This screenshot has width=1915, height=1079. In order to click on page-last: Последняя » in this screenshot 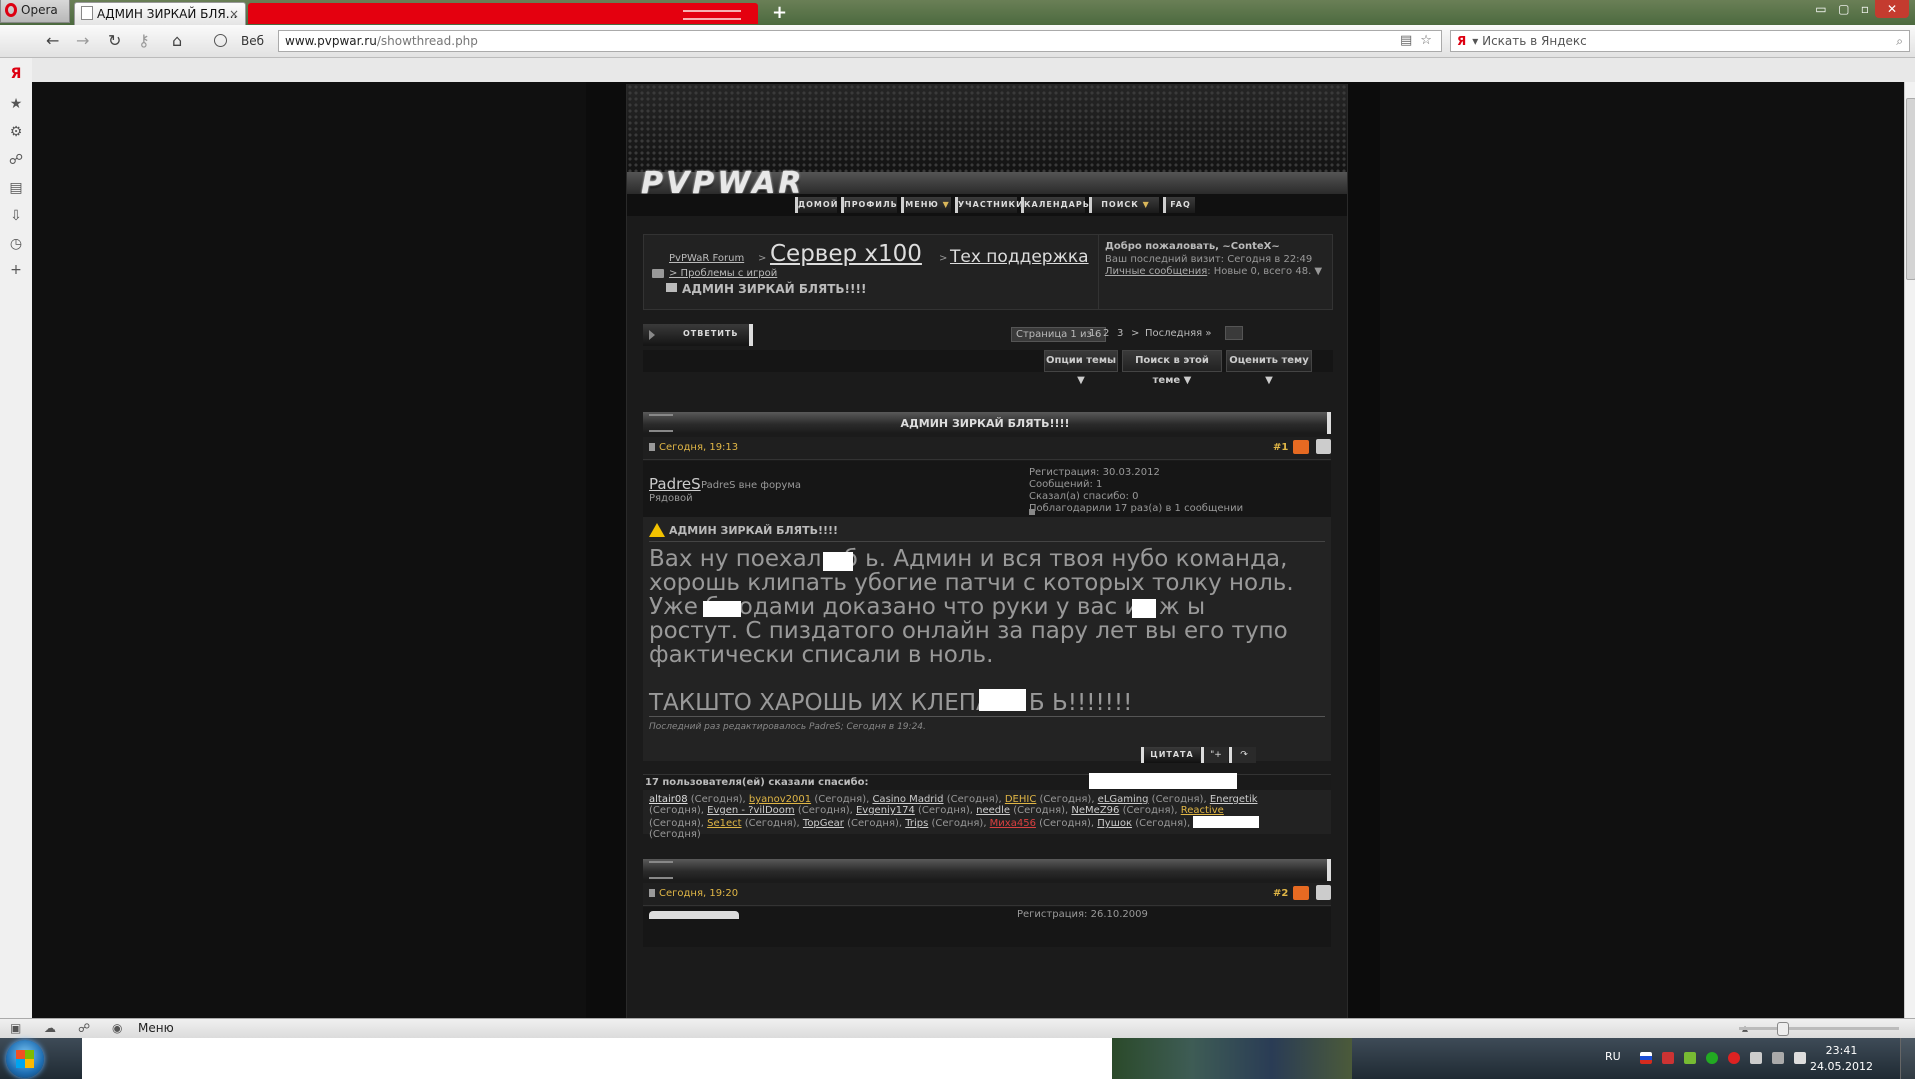, I will do `click(1178, 333)`.